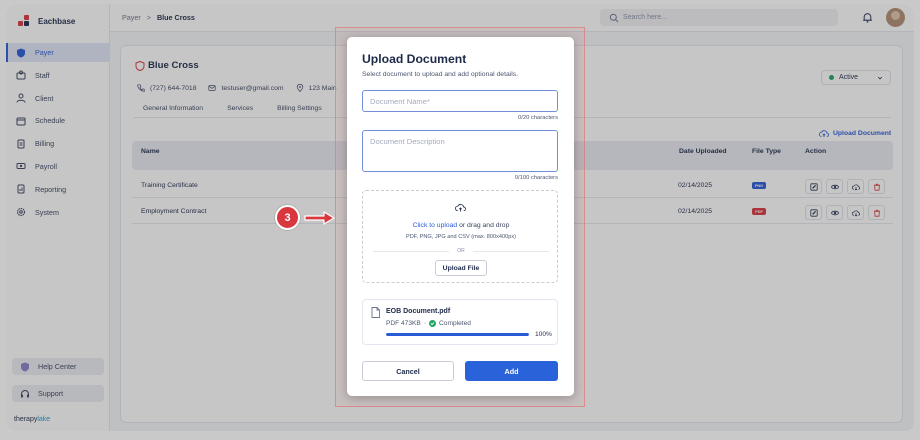  I want to click on drop-zone-formats: PDF, PNG, JPG and CSV (max. 800x400px), so click(461, 237).